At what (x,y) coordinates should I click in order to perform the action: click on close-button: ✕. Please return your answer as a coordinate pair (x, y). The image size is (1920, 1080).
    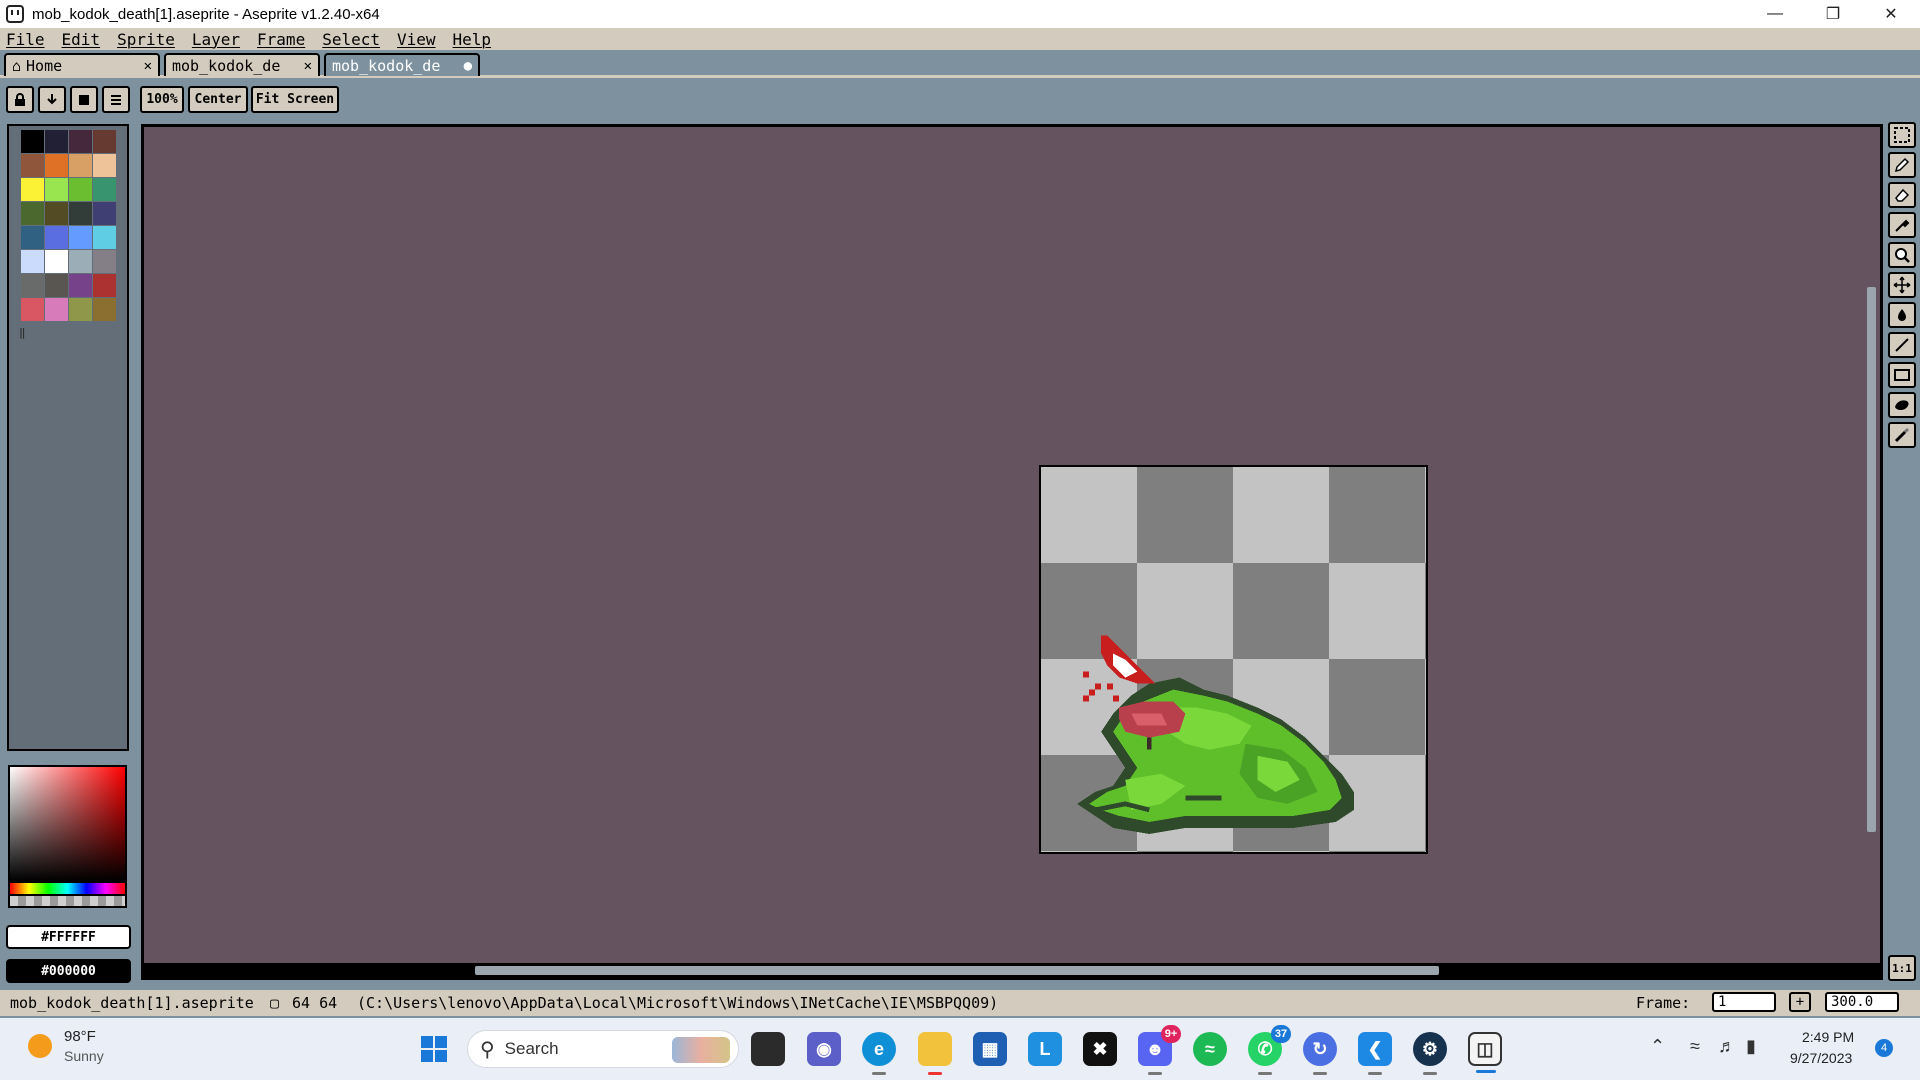
    Looking at the image, I should click on (1891, 14).